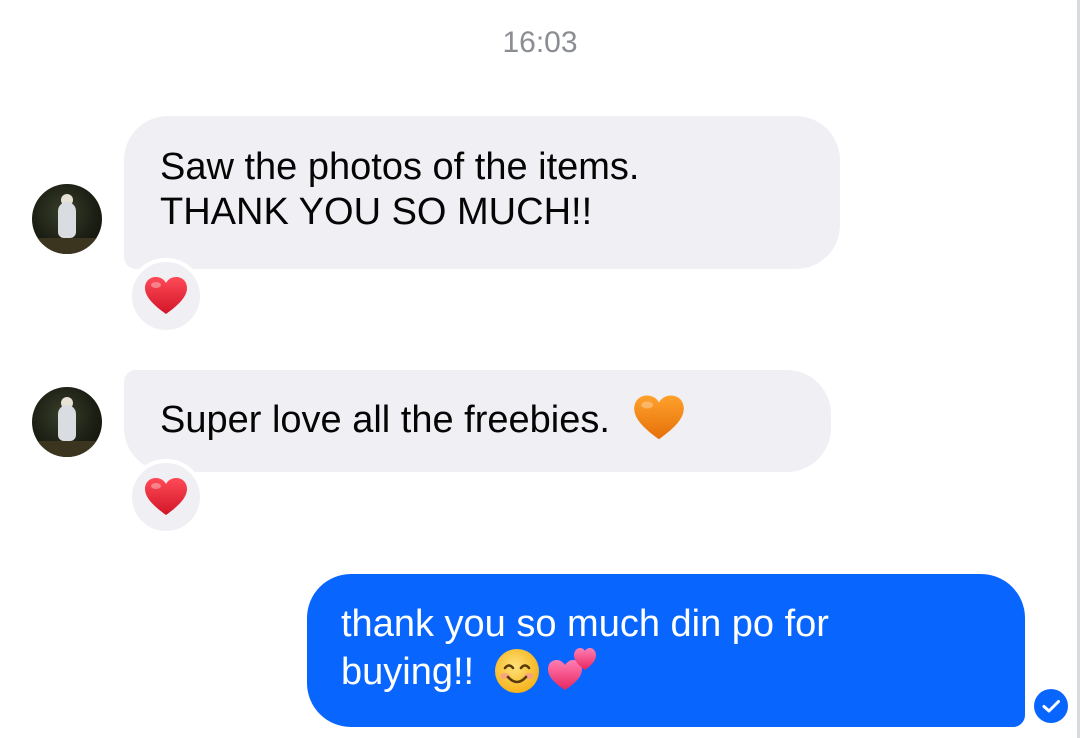  I want to click on message-text: Super love all the freebies., so click(385, 420).